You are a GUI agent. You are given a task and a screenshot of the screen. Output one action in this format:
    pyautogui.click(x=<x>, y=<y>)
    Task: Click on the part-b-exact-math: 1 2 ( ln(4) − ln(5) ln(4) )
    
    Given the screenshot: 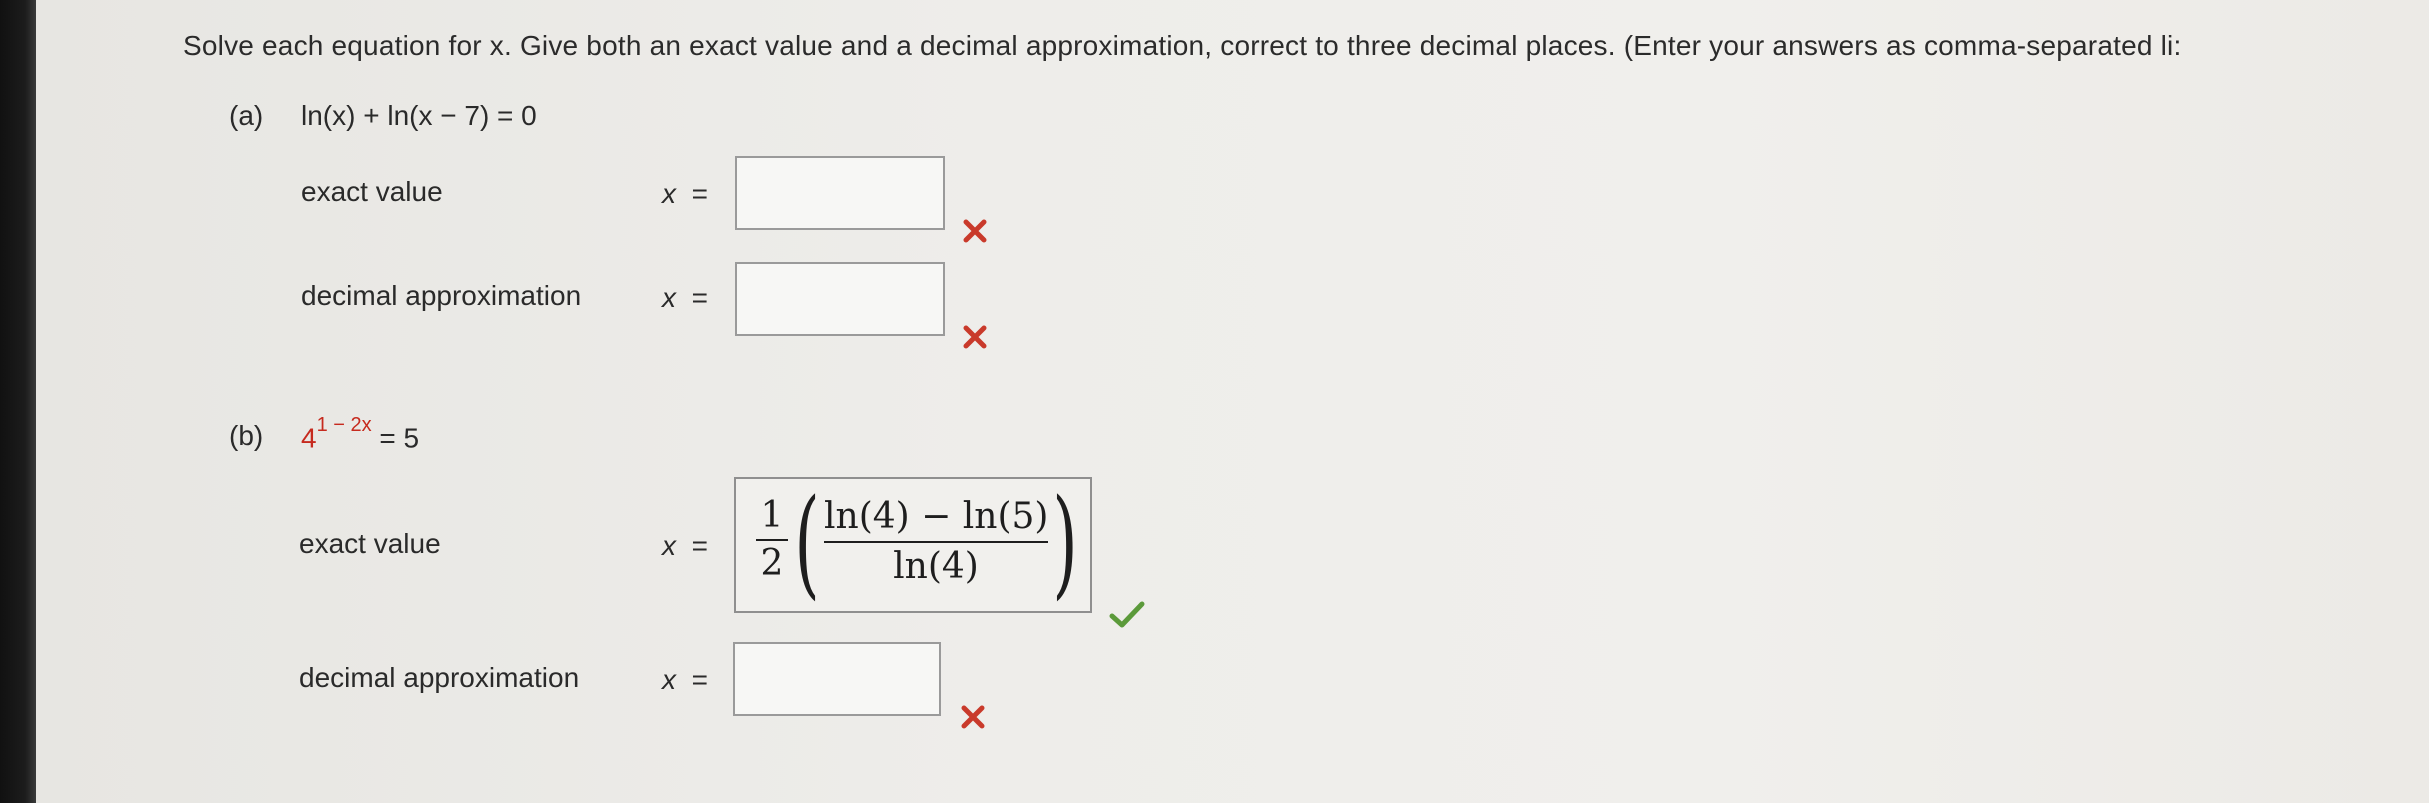 What is the action you would take?
    pyautogui.click(x=913, y=545)
    